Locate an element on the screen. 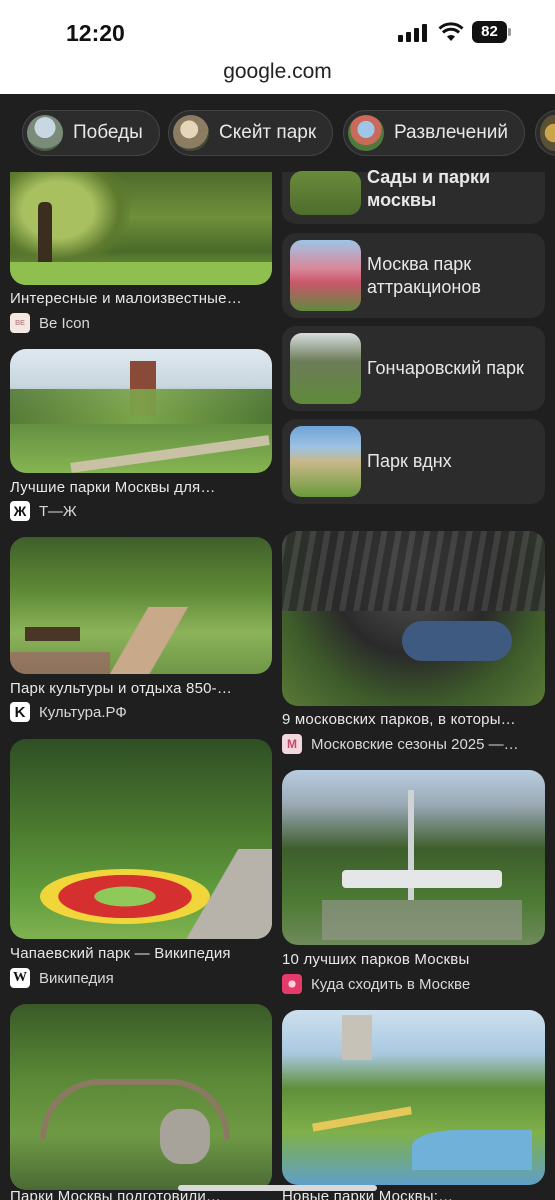  related-search-gardens: Сады и парки москвы is located at coordinates (413, 195).